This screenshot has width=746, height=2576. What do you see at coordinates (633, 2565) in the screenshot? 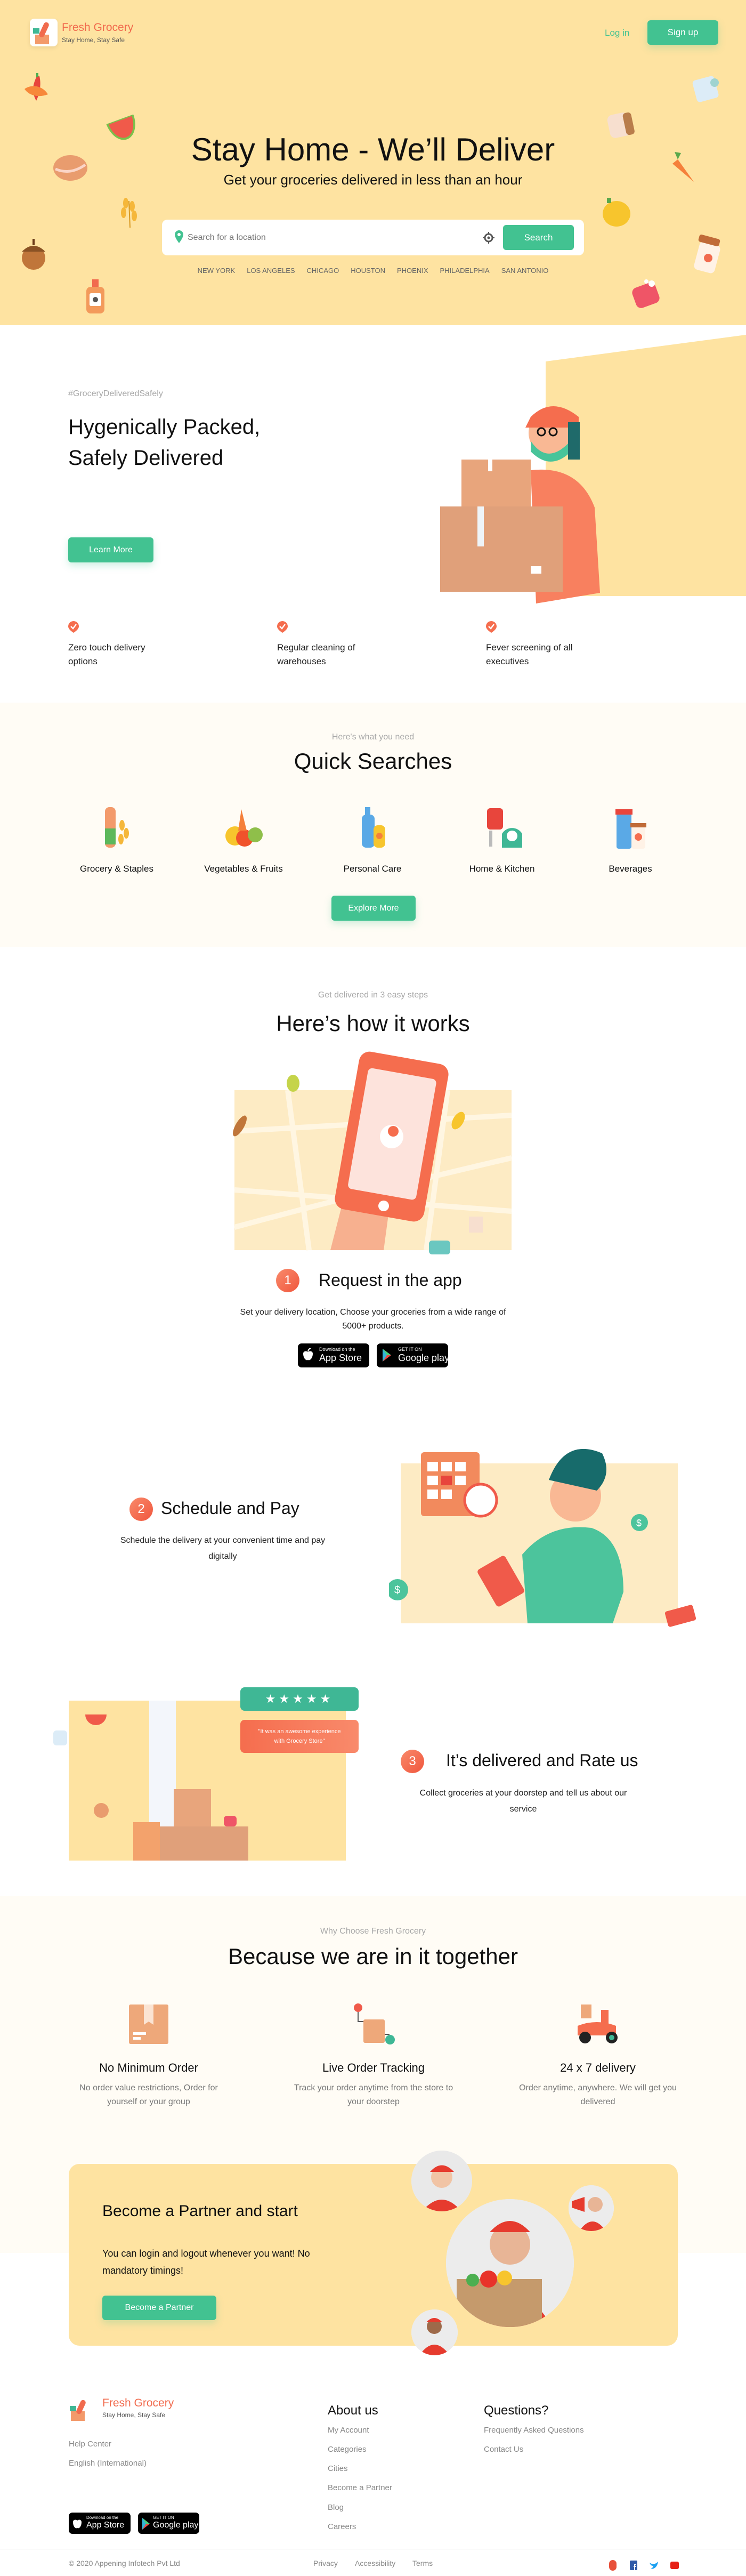
I see `facebook-icon` at bounding box center [633, 2565].